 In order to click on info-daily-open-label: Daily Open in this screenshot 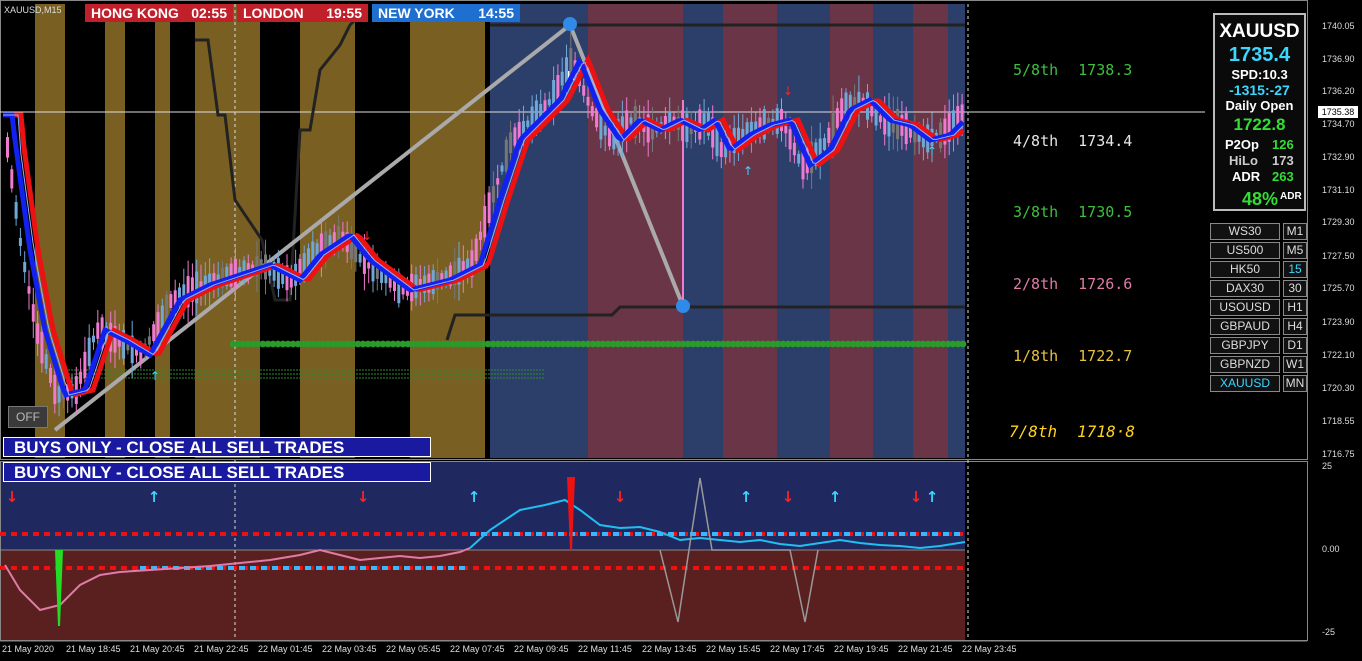, I will do `click(1259, 105)`.